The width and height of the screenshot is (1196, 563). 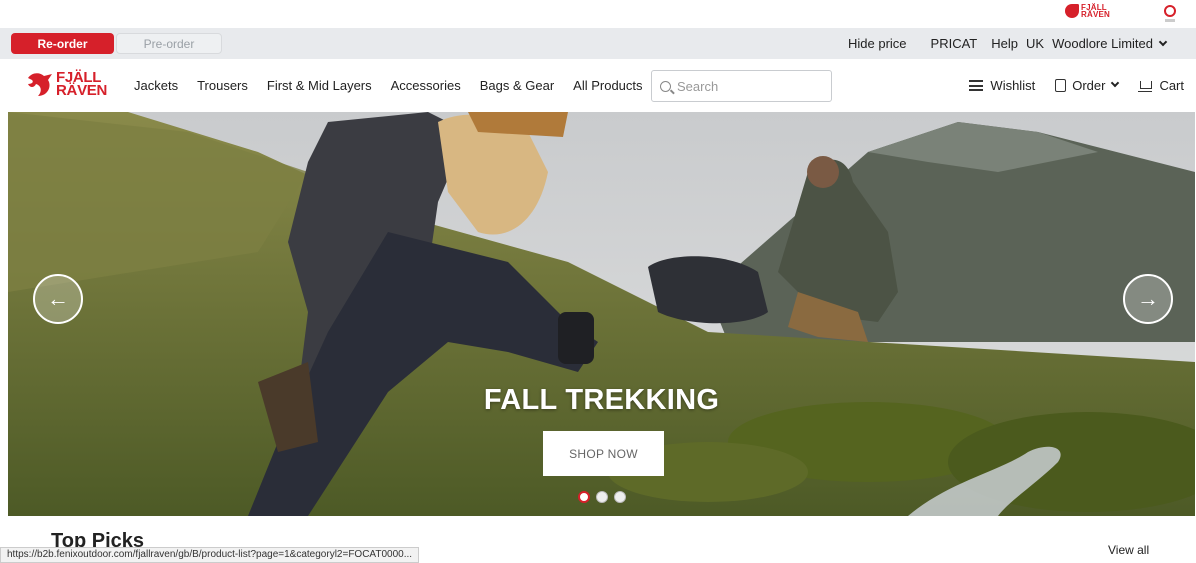 I want to click on cart-button: Cart, so click(x=1161, y=85).